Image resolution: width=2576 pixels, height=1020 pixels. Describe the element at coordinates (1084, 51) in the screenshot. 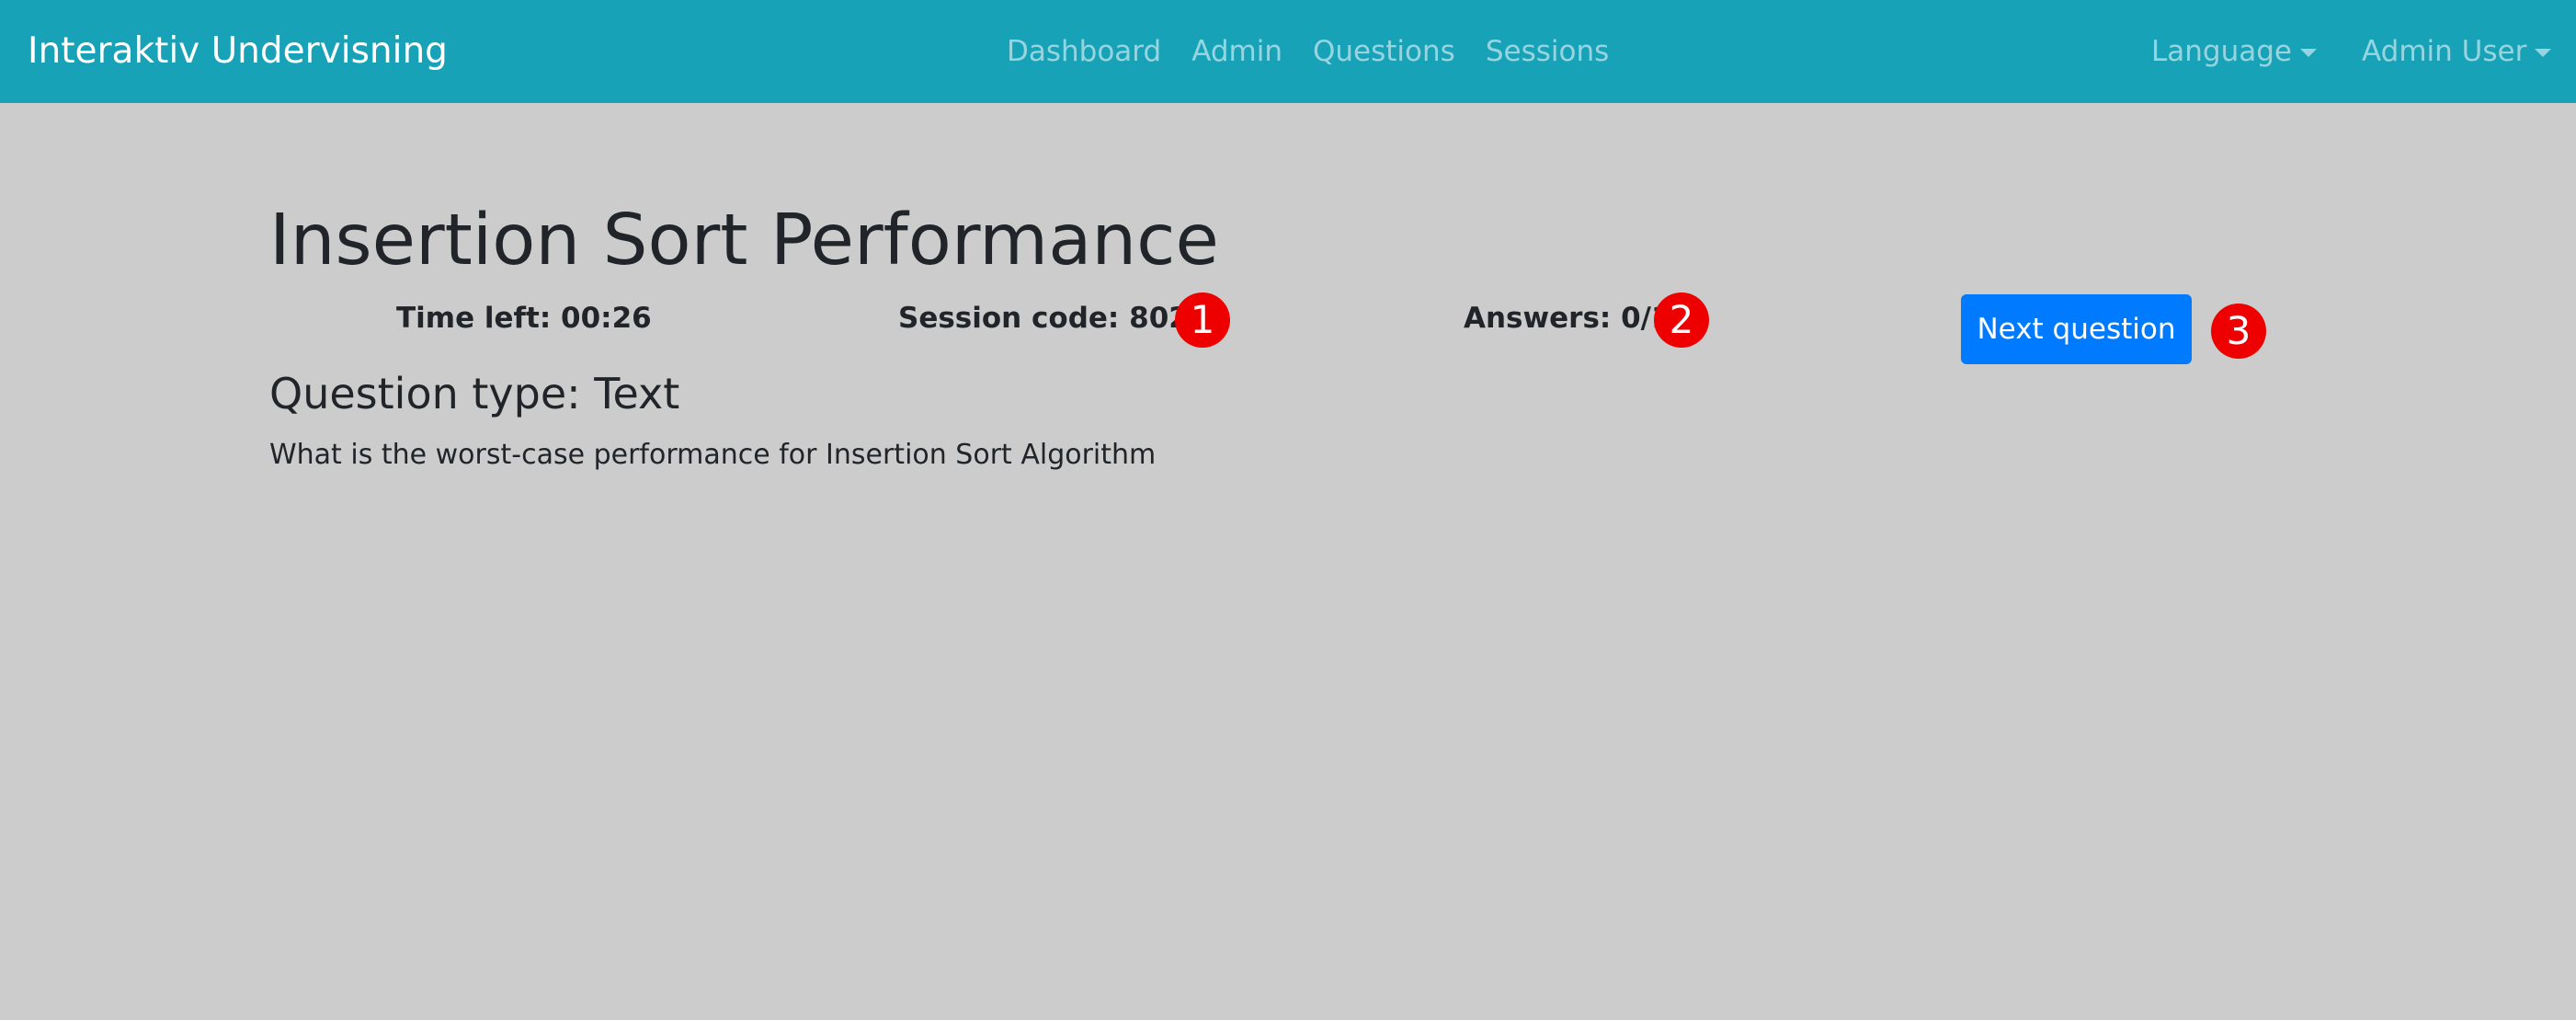

I see `nav-dashboard: Dashboard` at that location.